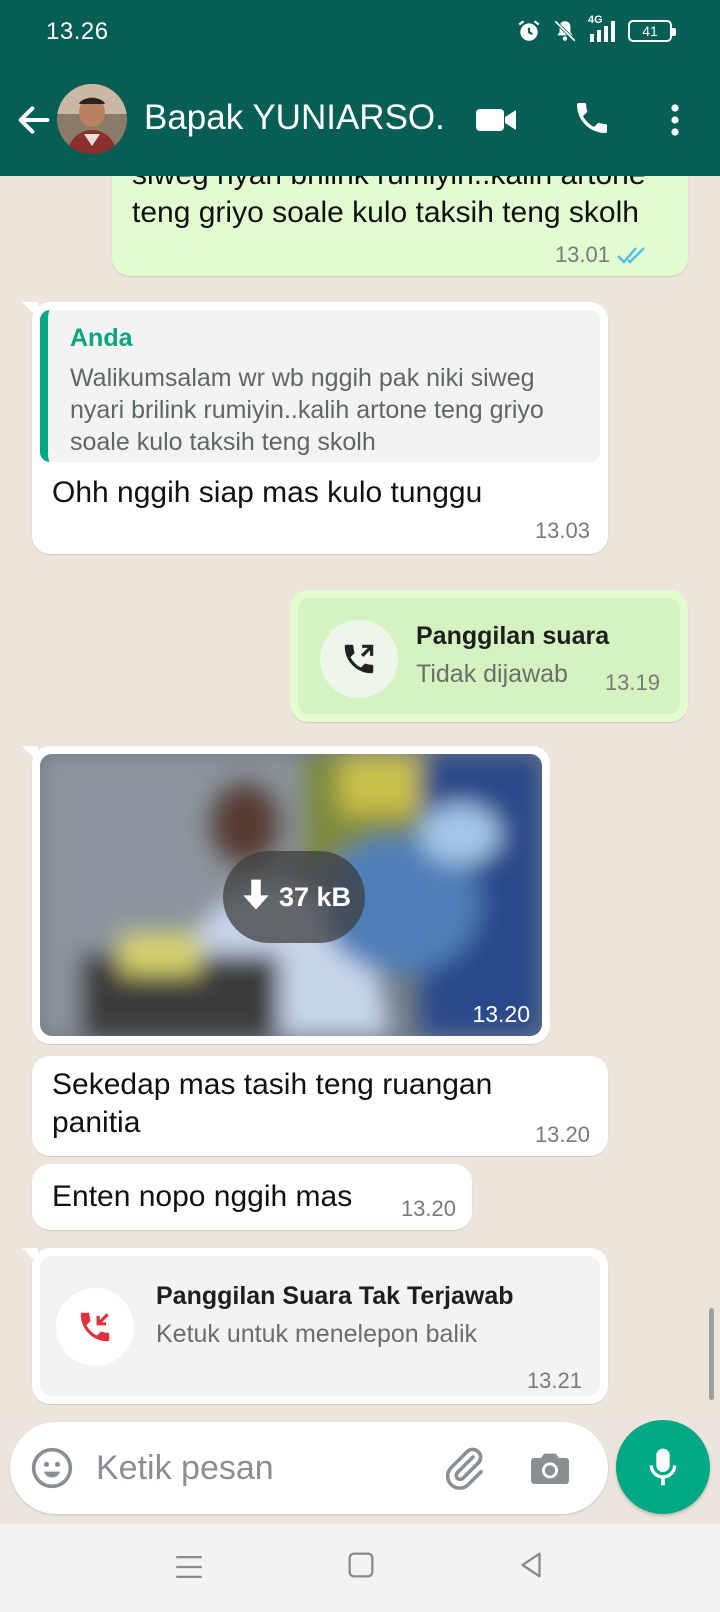  I want to click on call-card: Panggilan suara Tidak dijawab, so click(489, 656).